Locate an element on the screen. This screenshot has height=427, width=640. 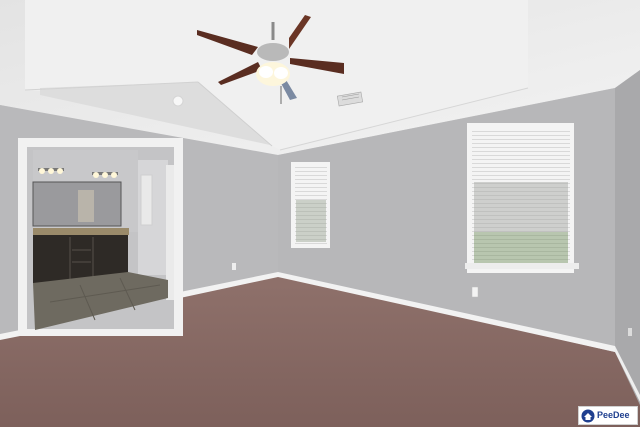
vanity-countertop is located at coordinates (81, 231).